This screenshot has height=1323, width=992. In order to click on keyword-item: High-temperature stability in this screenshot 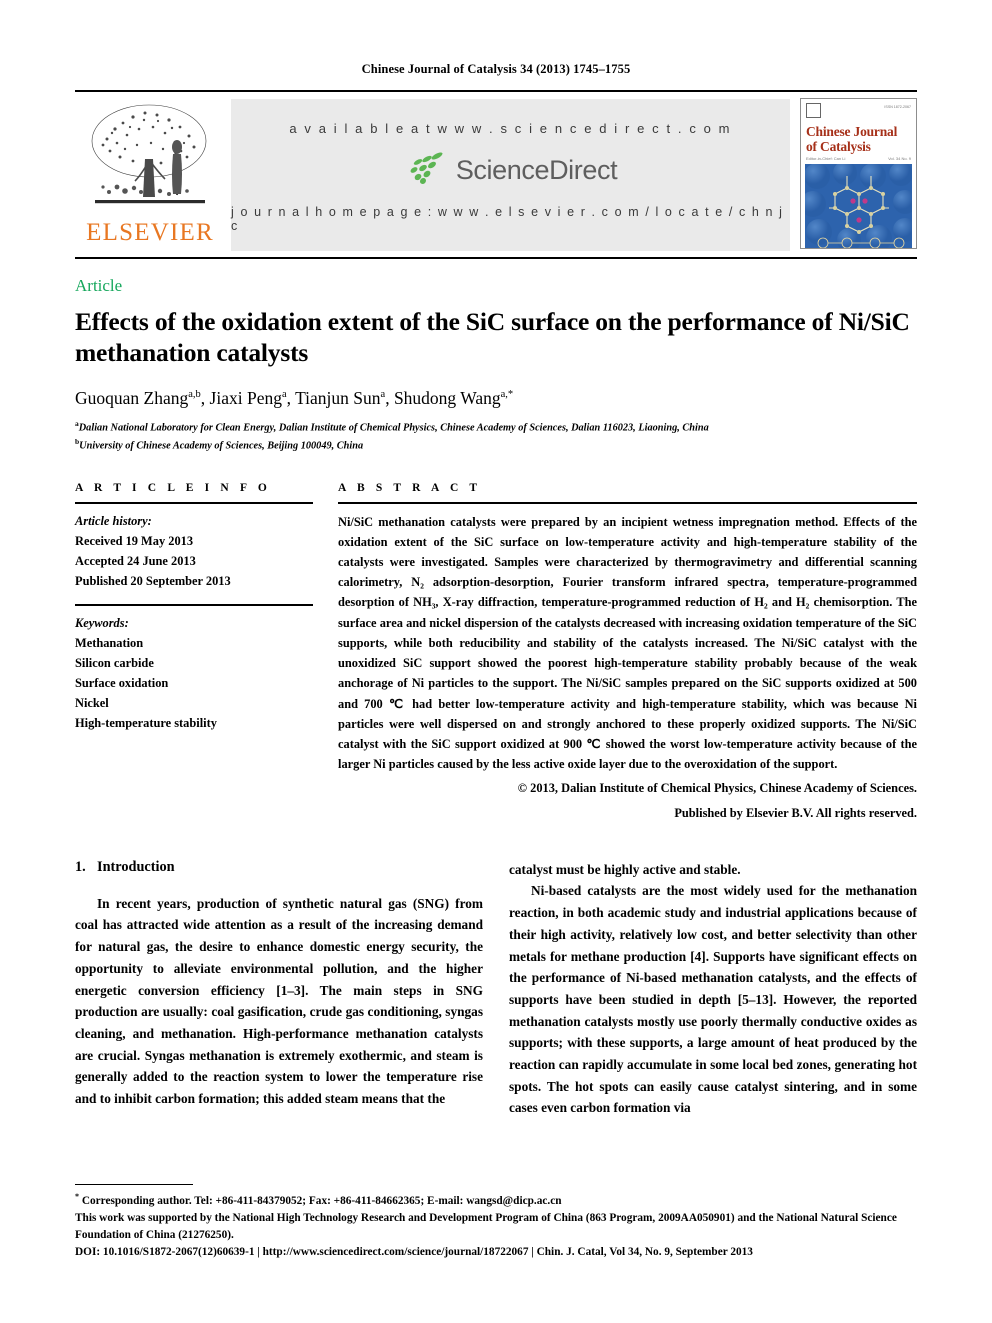, I will do `click(146, 723)`.